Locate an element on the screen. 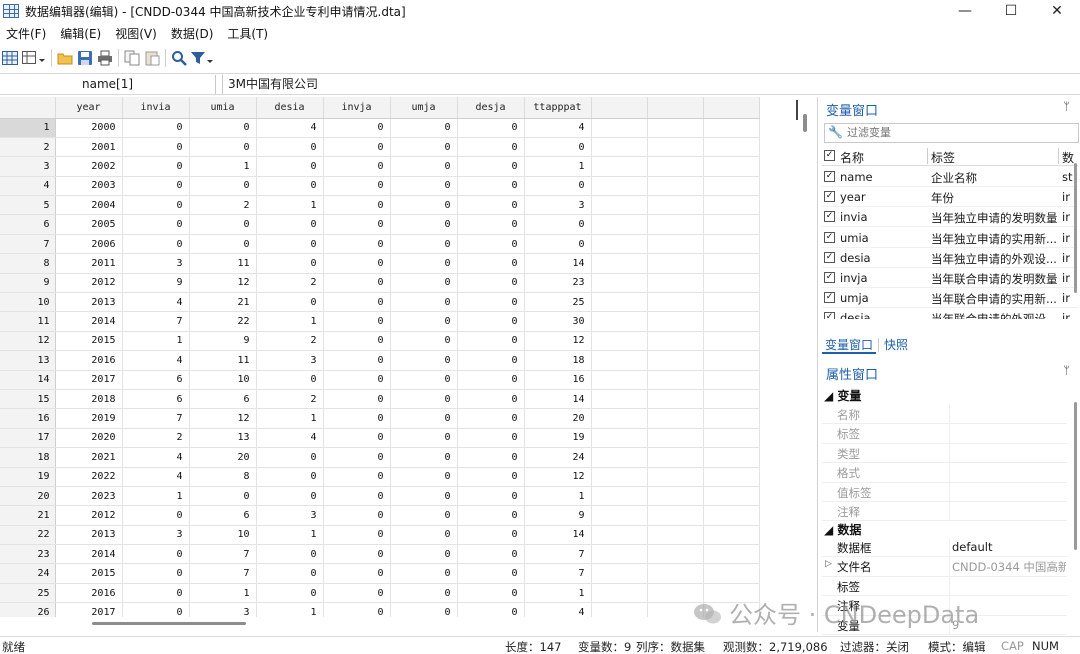  variable-checkbox: ✓ is located at coordinates (829, 176).